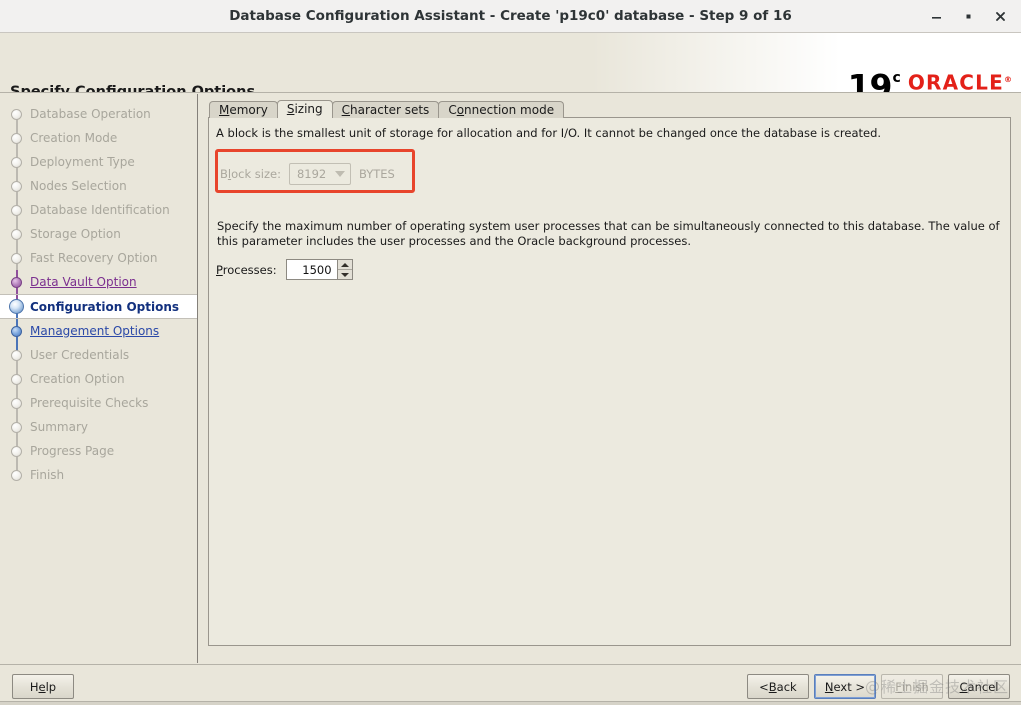 This screenshot has width=1021, height=705. What do you see at coordinates (1000, 16) in the screenshot?
I see `close-icon` at bounding box center [1000, 16].